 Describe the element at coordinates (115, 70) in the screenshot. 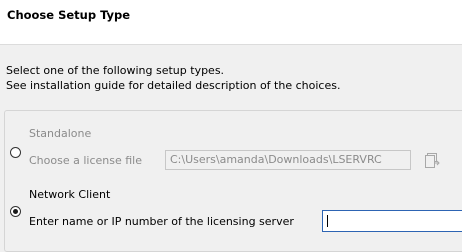

I see `intro-text-line-1: Select one of the following setup types.` at that location.